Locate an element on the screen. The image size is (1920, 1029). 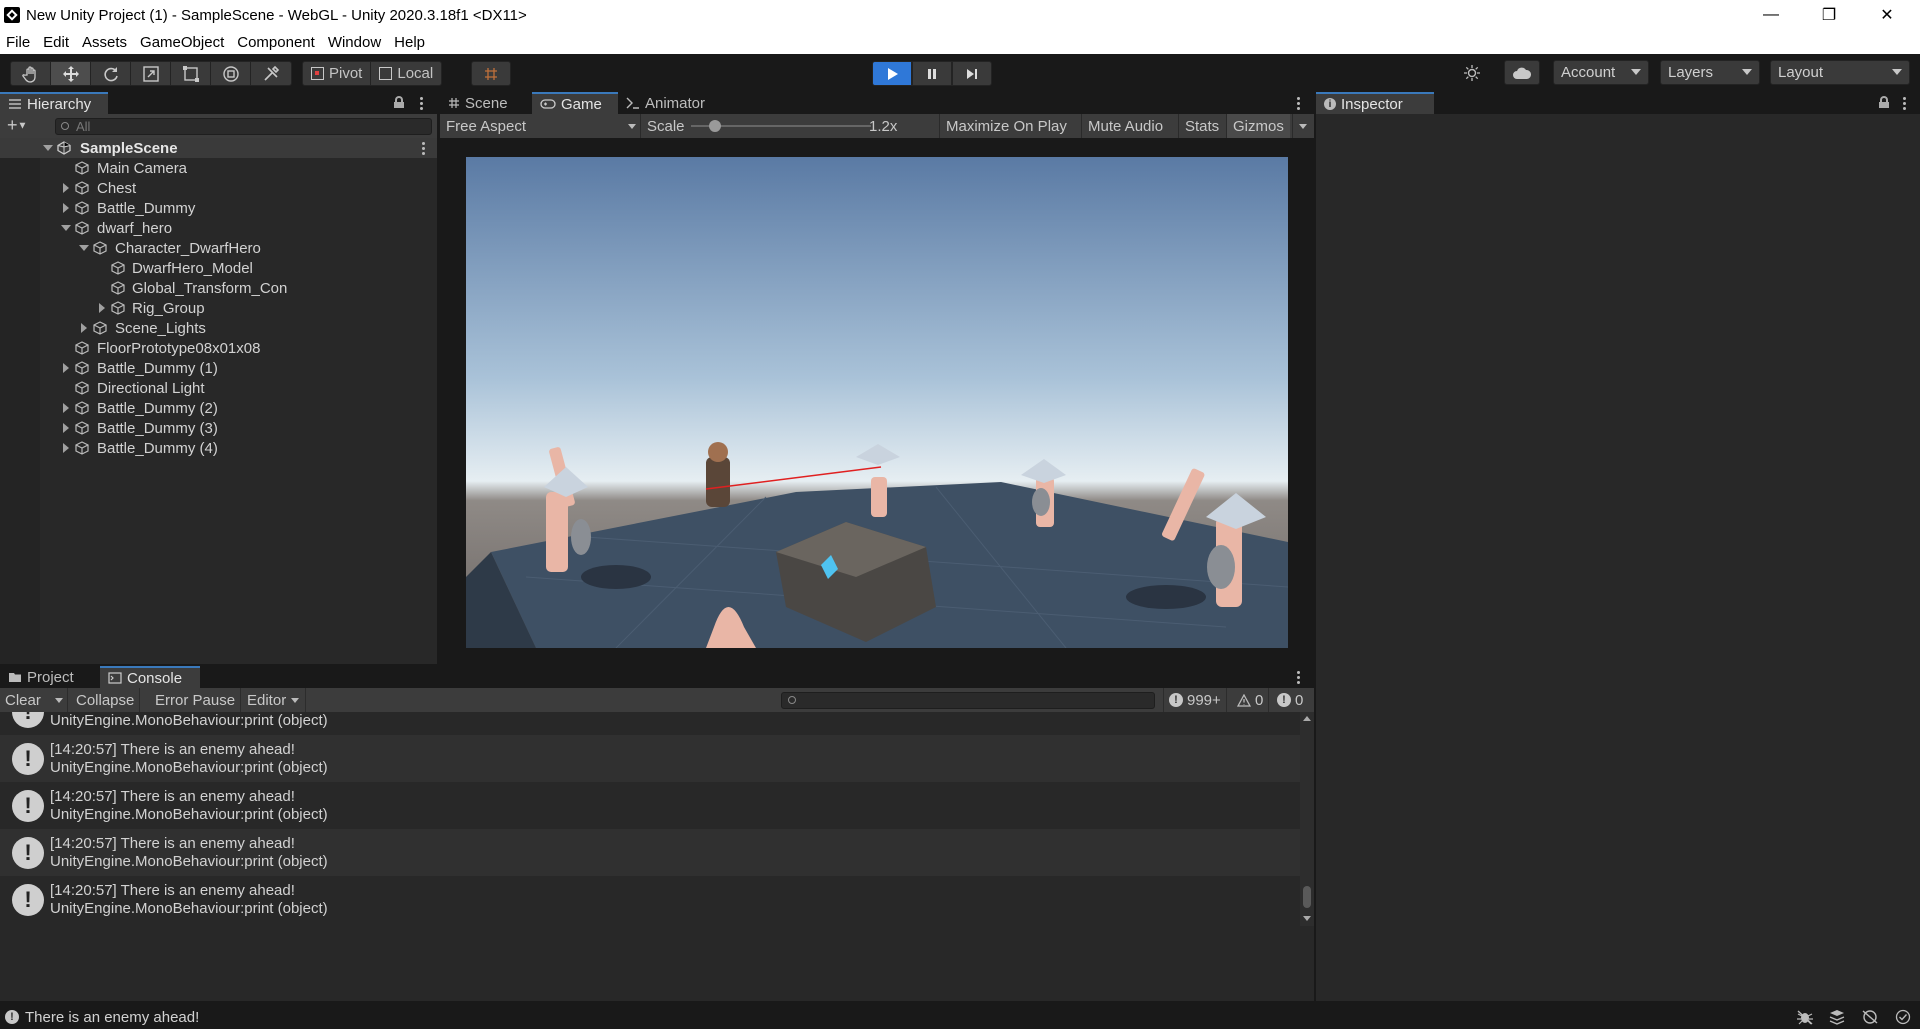
scale-slider-handle is located at coordinates (715, 126).